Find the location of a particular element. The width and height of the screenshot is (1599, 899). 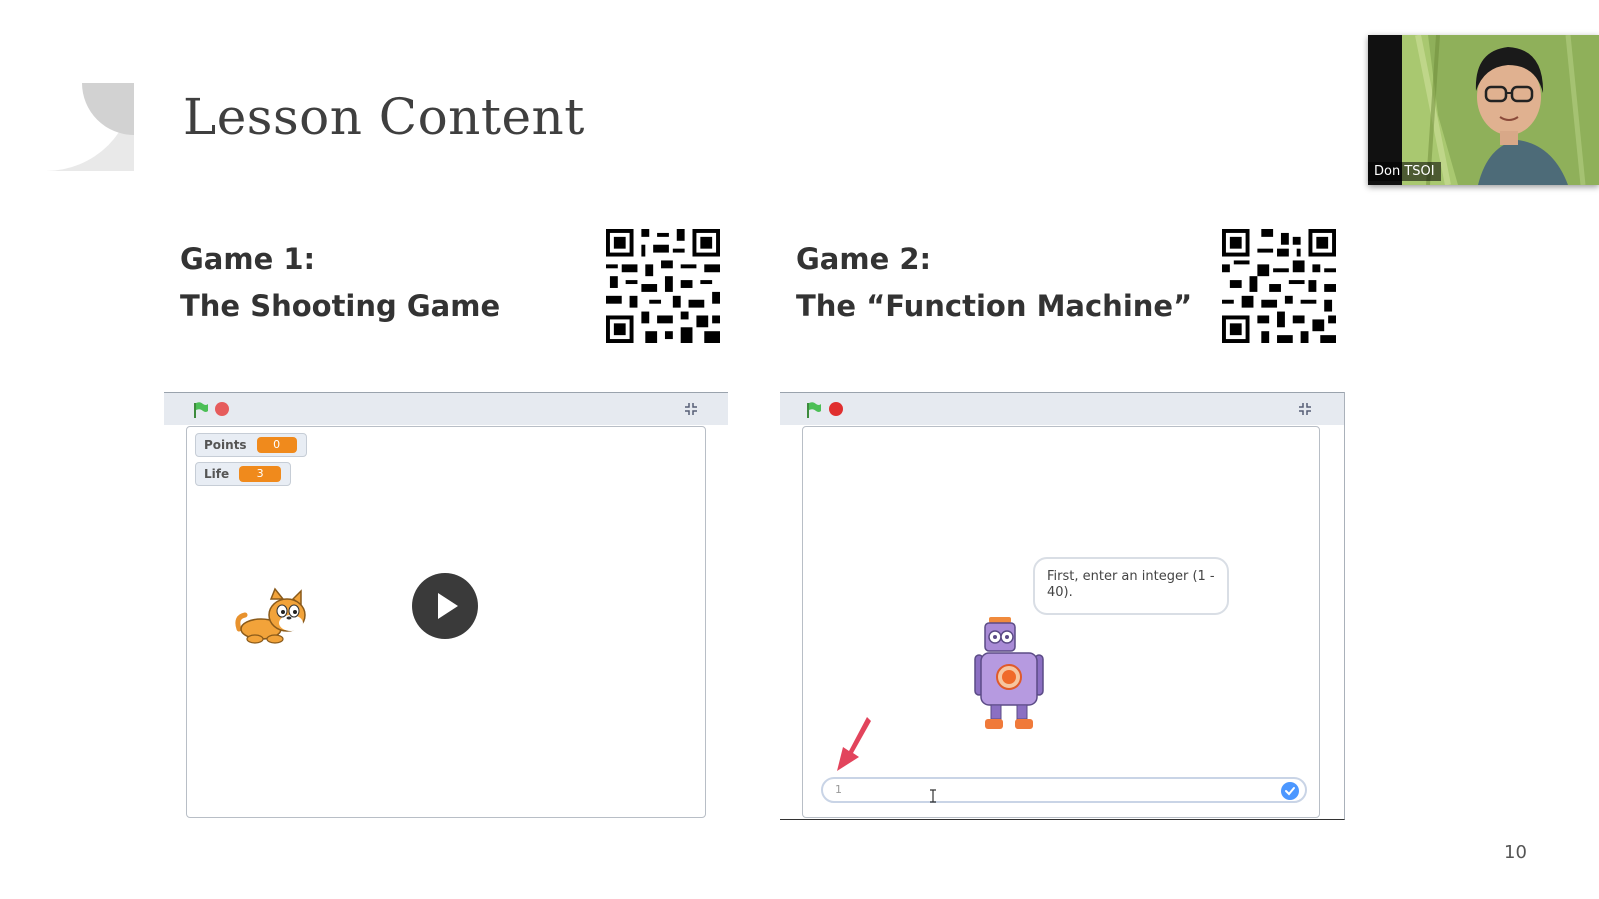

game1-stage: Points 0 Life 3 is located at coordinates (446, 622).